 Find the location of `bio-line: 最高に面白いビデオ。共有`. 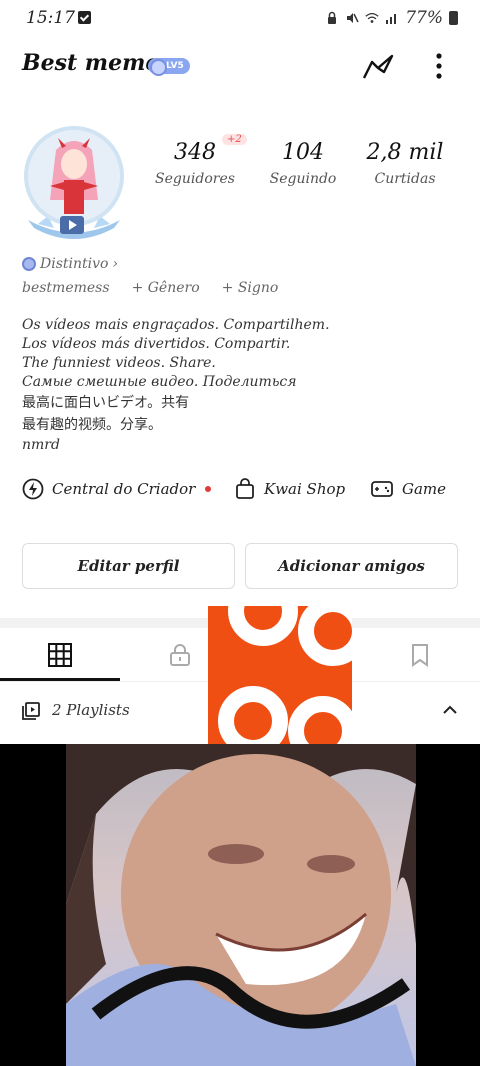

bio-line: 最高に面白いビデオ。共有 is located at coordinates (106, 403).